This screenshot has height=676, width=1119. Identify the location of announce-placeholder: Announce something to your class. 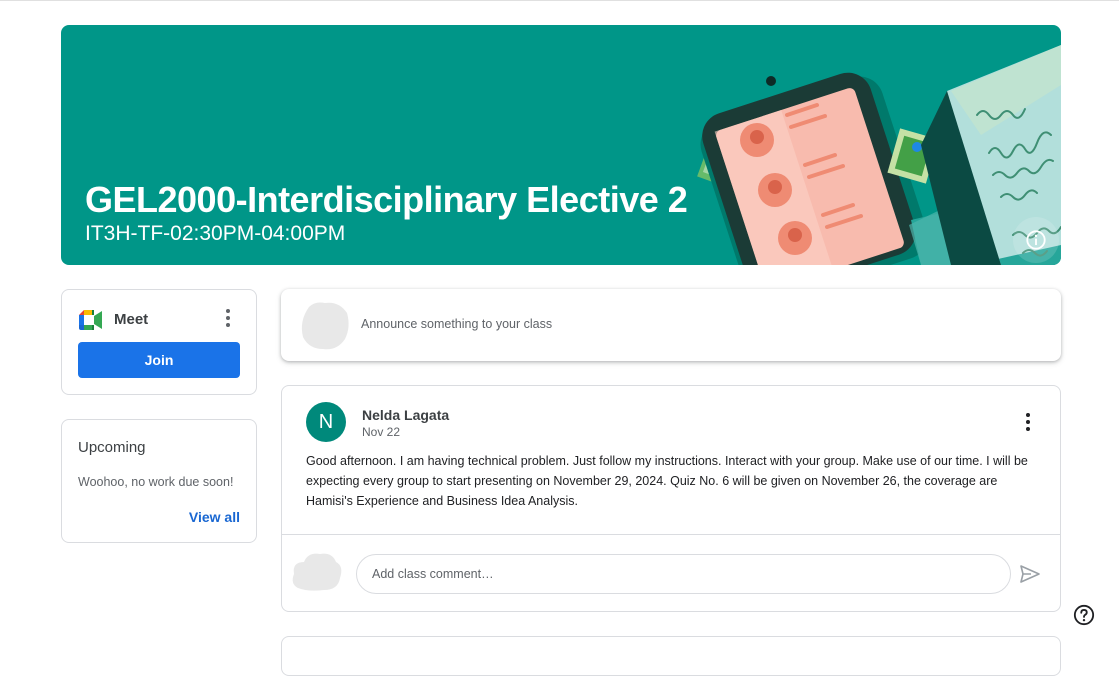
(457, 324).